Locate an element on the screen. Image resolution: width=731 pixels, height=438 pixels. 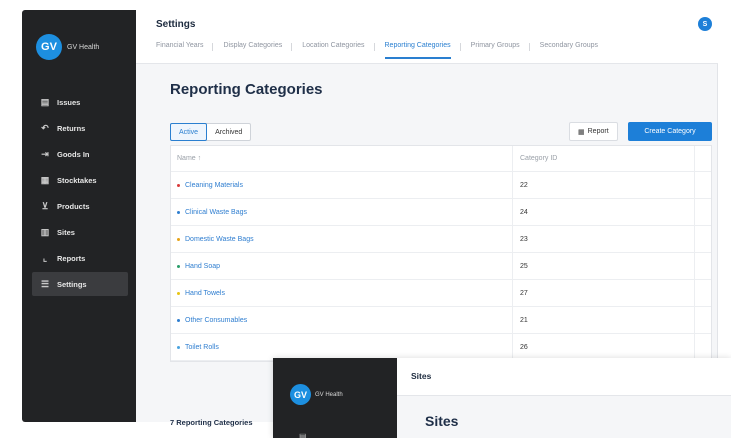
report-icon: ▦ is located at coordinates (581, 132).